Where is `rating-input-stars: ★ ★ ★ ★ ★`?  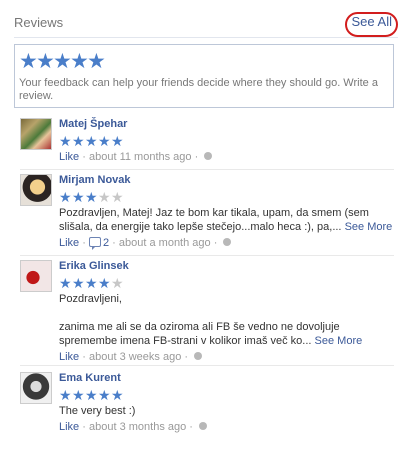 rating-input-stars: ★ ★ ★ ★ ★ is located at coordinates (62, 61).